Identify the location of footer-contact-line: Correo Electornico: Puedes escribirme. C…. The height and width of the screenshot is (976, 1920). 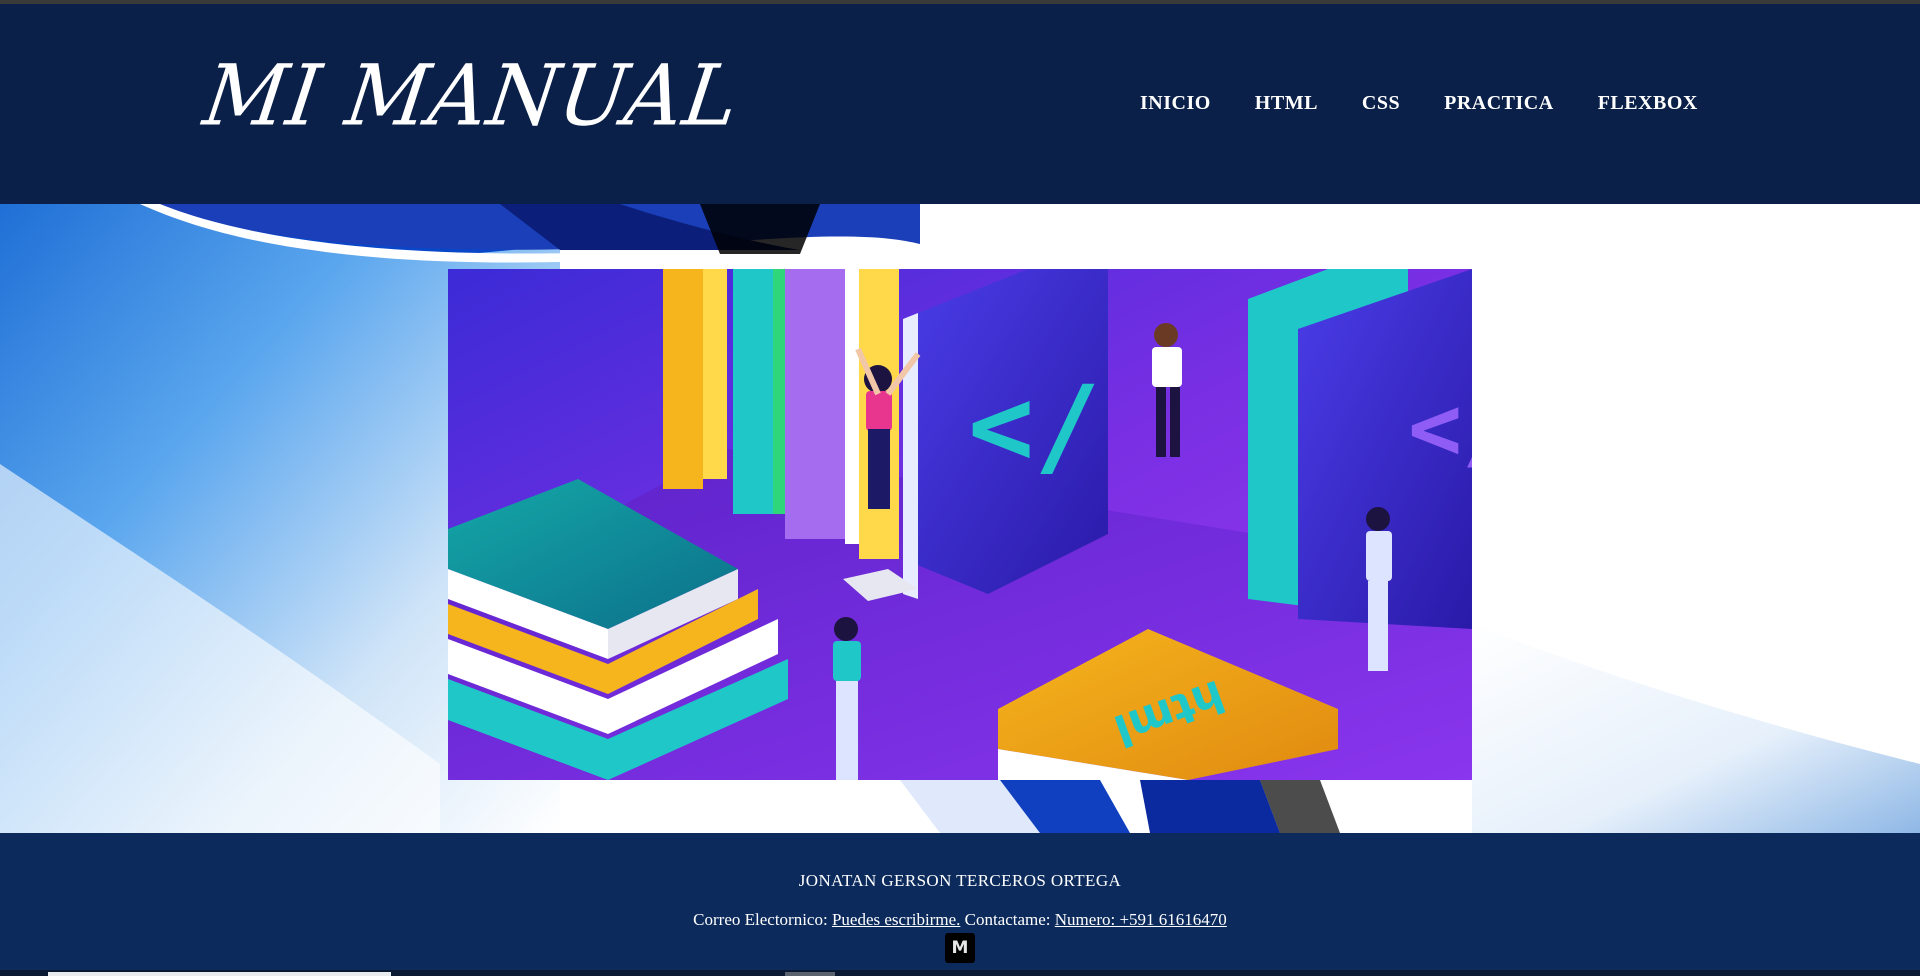
(960, 920).